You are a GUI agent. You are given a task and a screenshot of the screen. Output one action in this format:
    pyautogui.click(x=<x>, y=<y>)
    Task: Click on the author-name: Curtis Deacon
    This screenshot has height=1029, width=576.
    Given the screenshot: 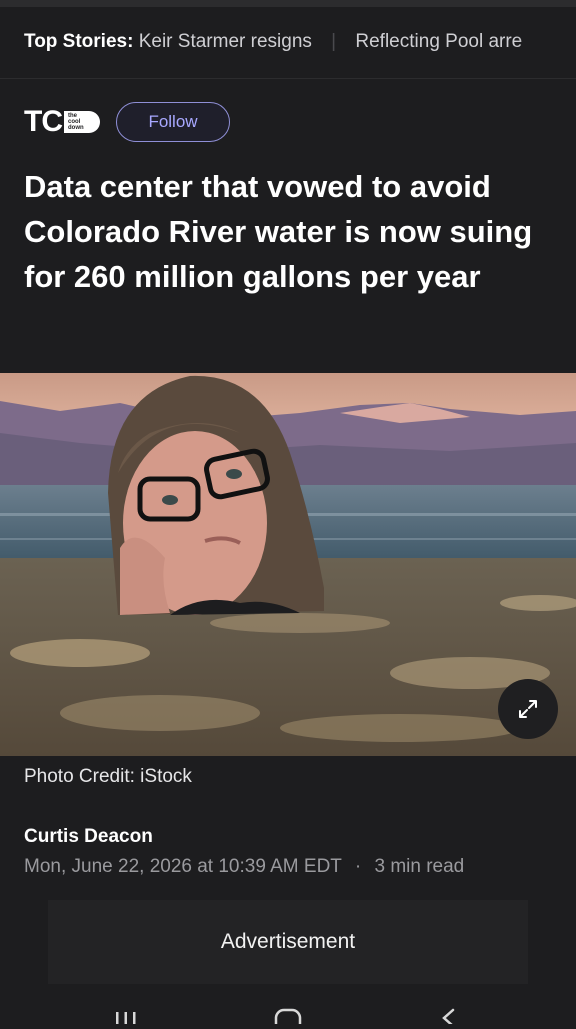 What is the action you would take?
    pyautogui.click(x=88, y=837)
    